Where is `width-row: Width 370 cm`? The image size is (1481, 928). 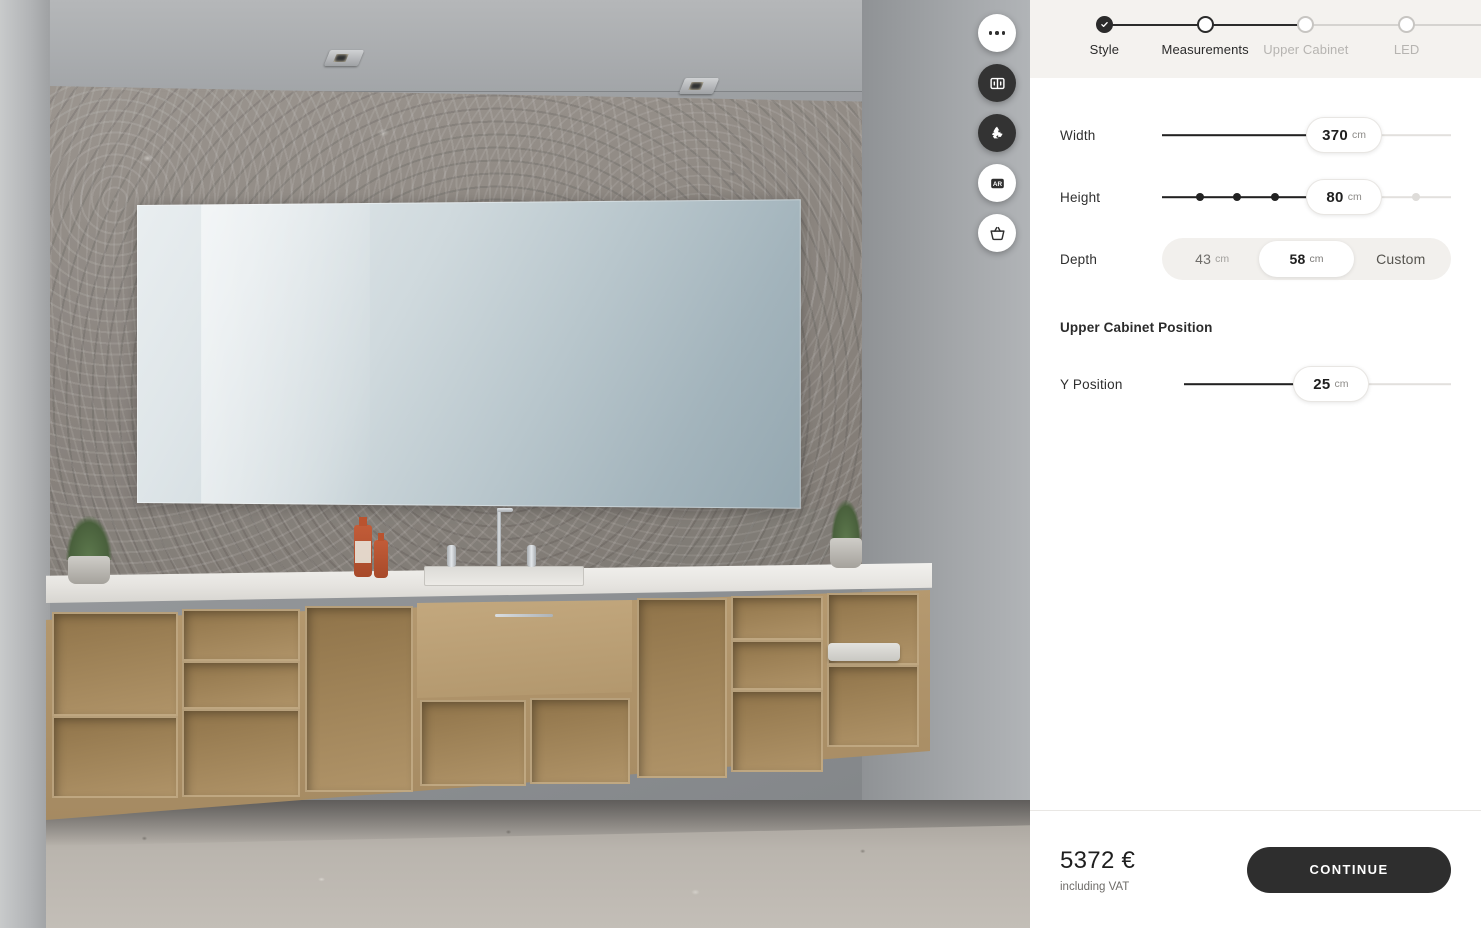
width-row: Width 370 cm is located at coordinates (1255, 135).